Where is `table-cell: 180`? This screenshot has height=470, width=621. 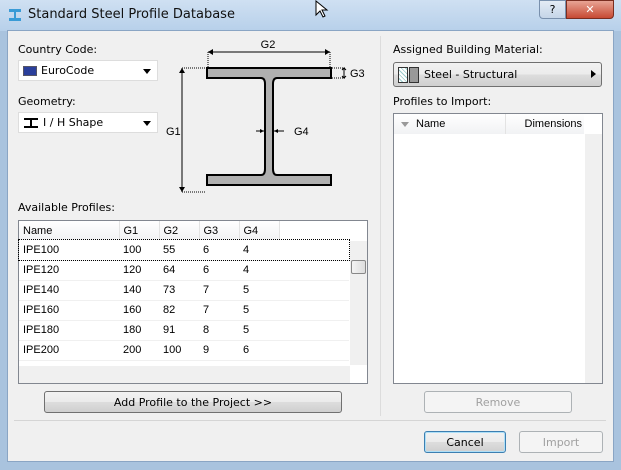
table-cell: 180 is located at coordinates (139, 330).